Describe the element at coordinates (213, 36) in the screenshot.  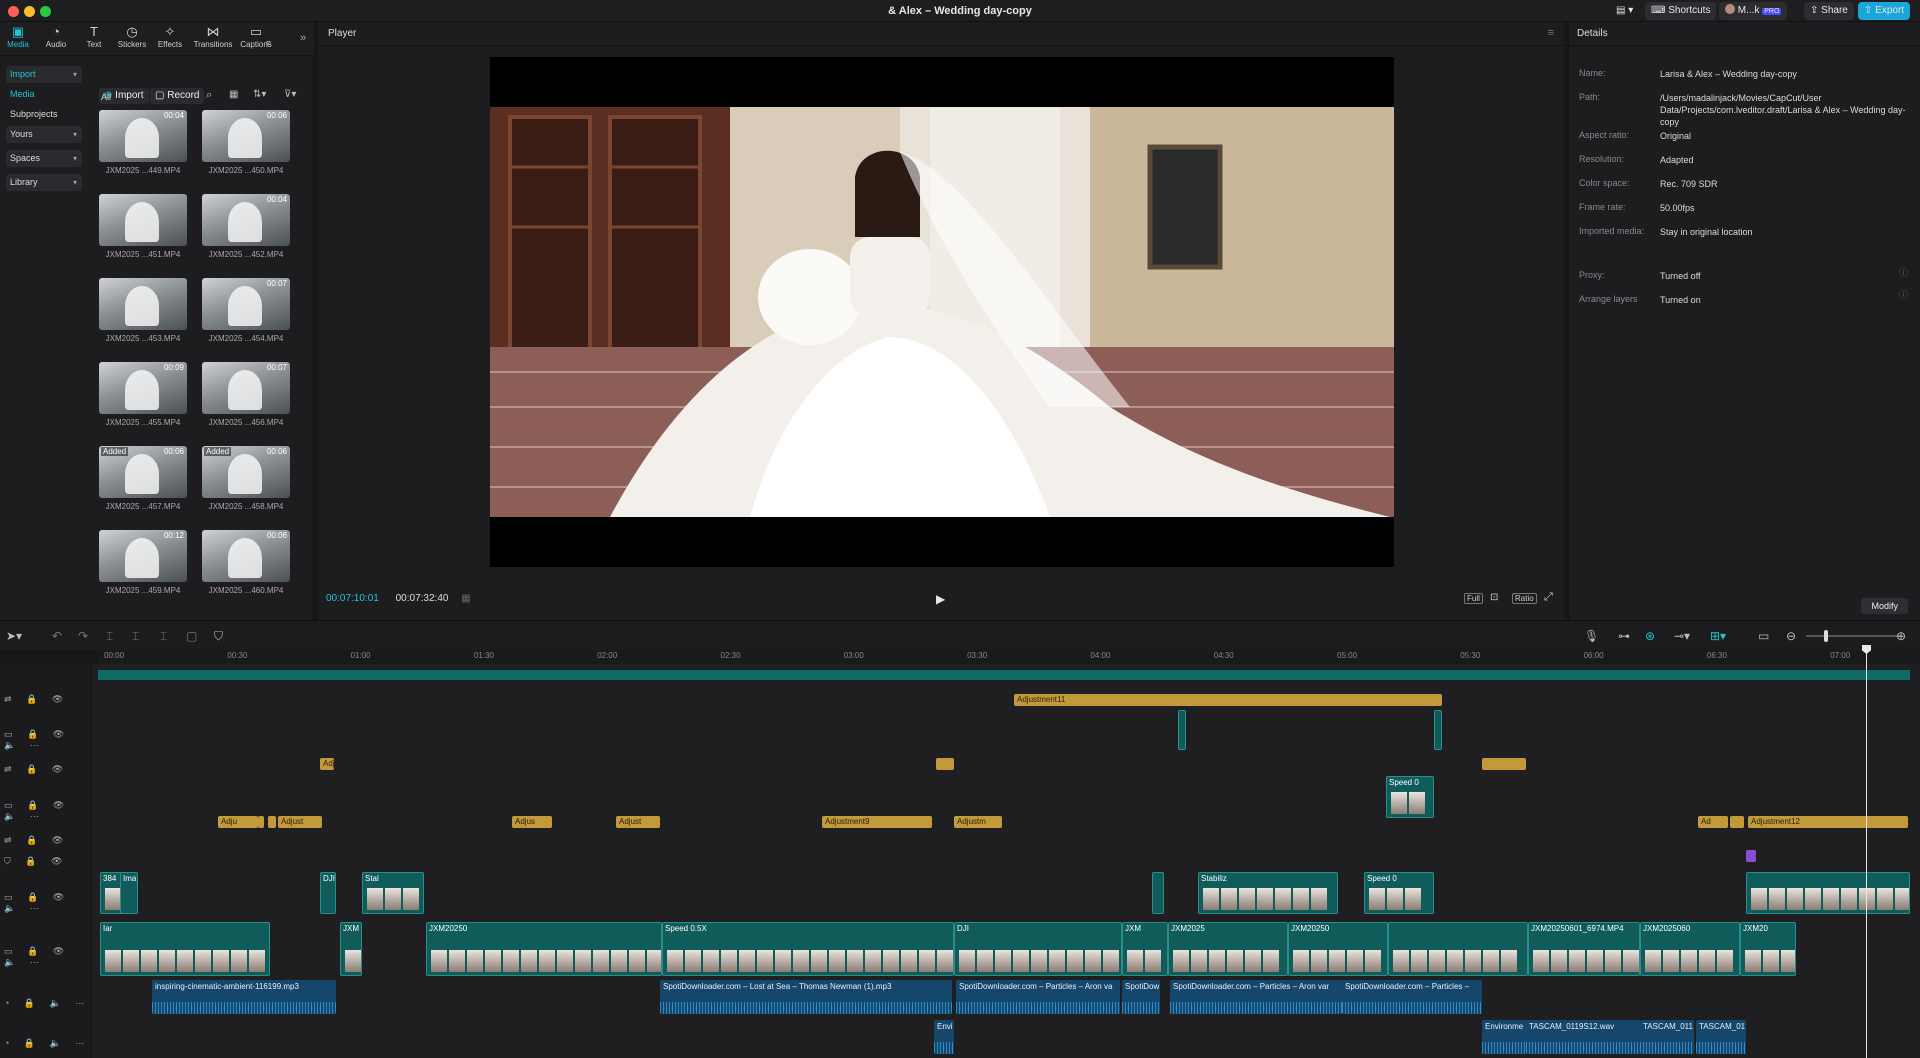
I see `tab-transitions: ⋈ Transitions` at that location.